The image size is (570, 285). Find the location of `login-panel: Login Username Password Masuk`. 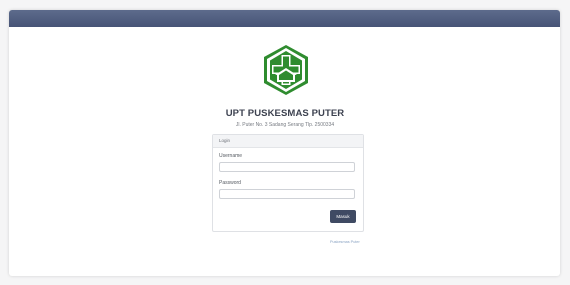

login-panel: Login Username Password Masuk is located at coordinates (288, 183).